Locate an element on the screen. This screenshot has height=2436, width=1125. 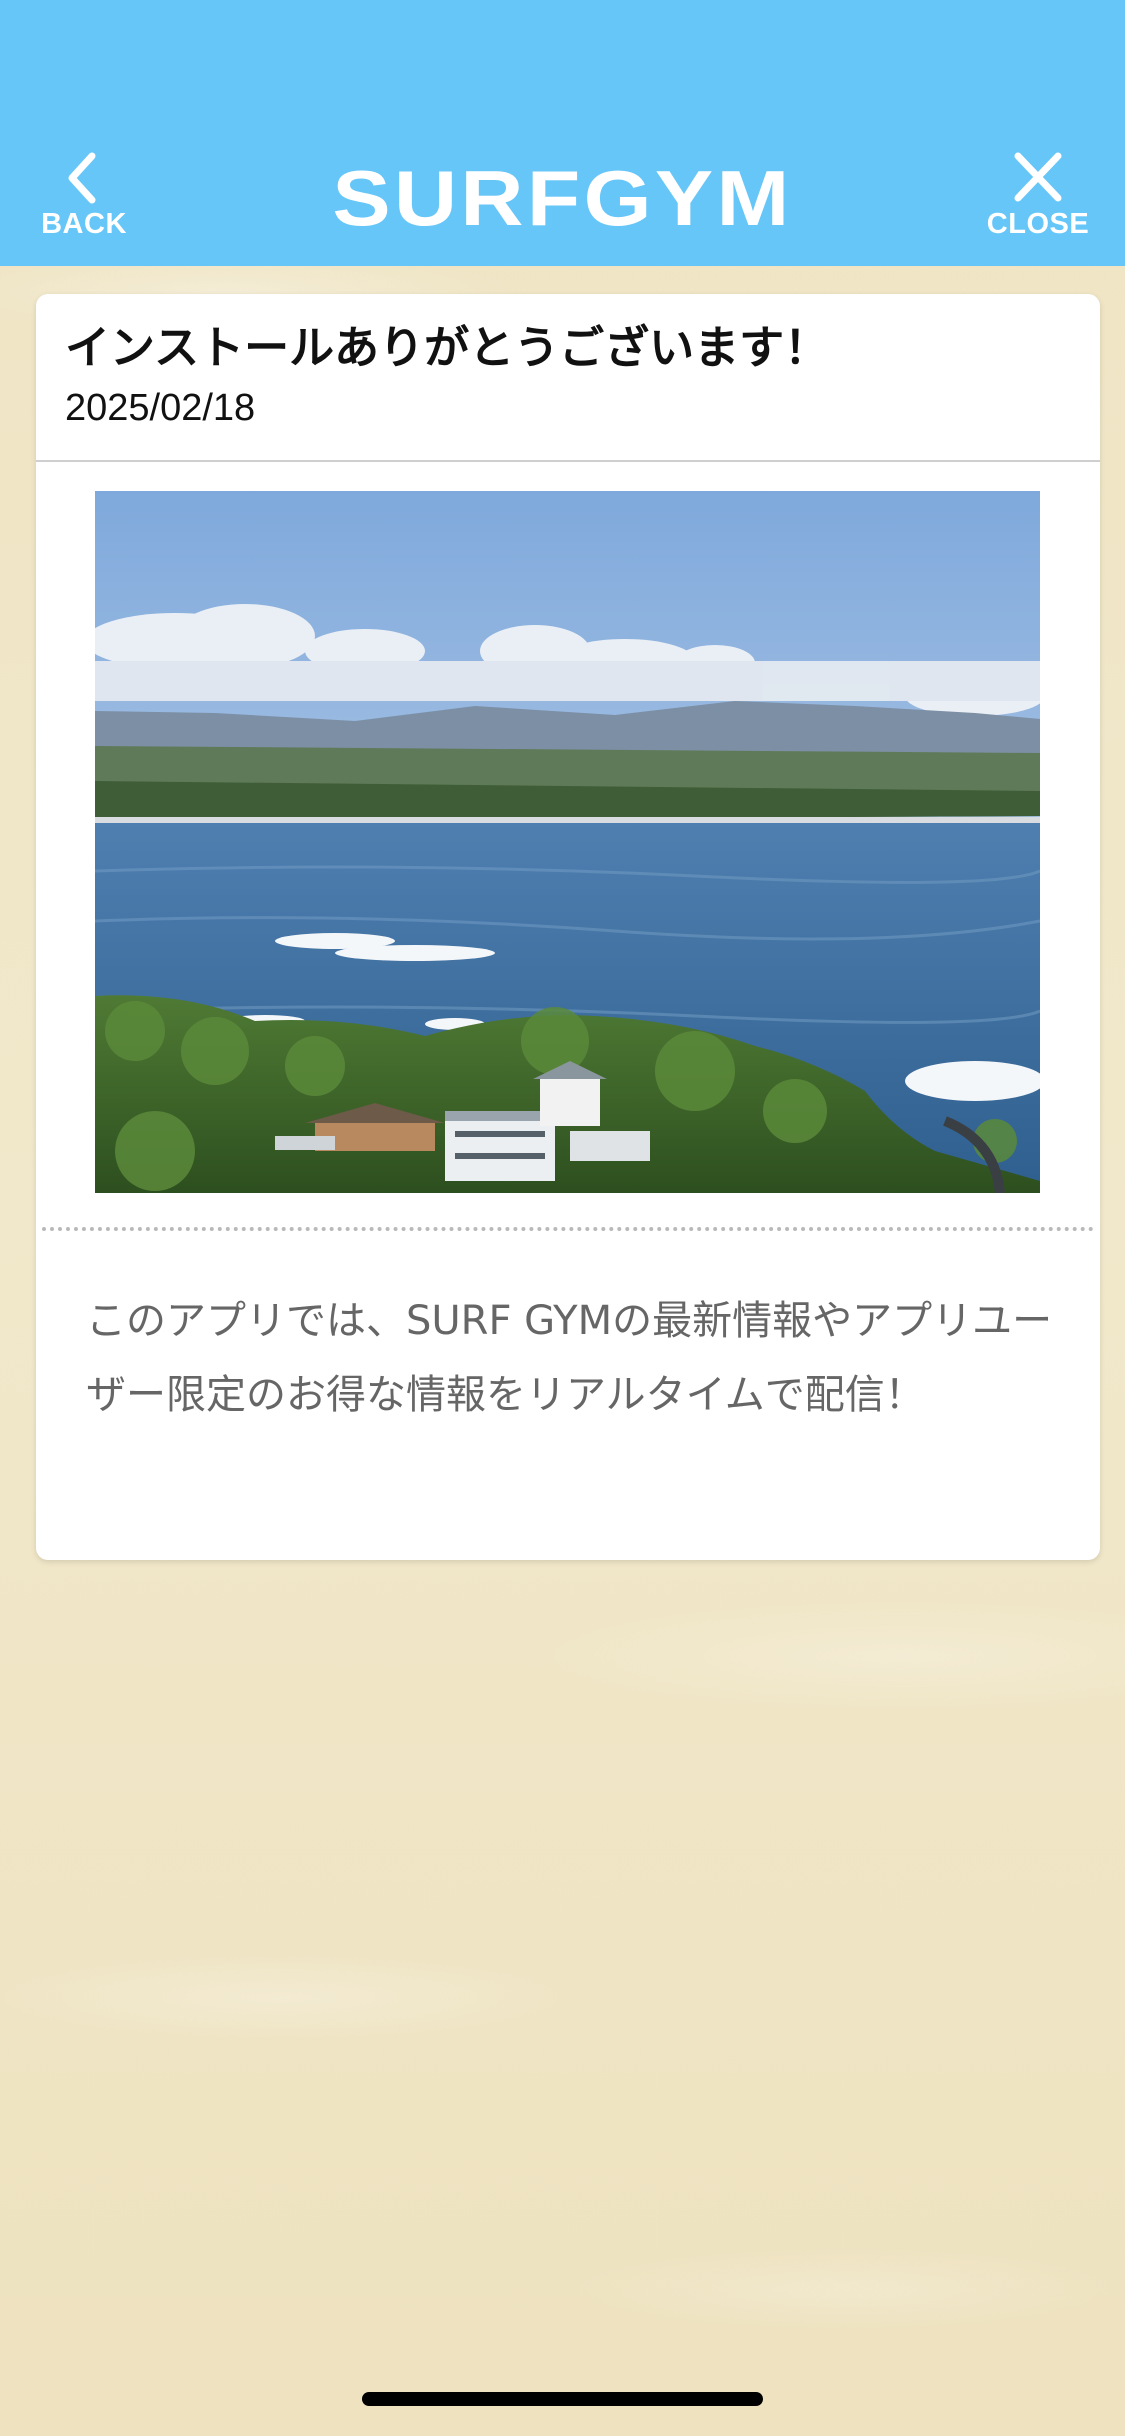
app-header: BACK SURFGYM CLOSE is located at coordinates (562, 133).